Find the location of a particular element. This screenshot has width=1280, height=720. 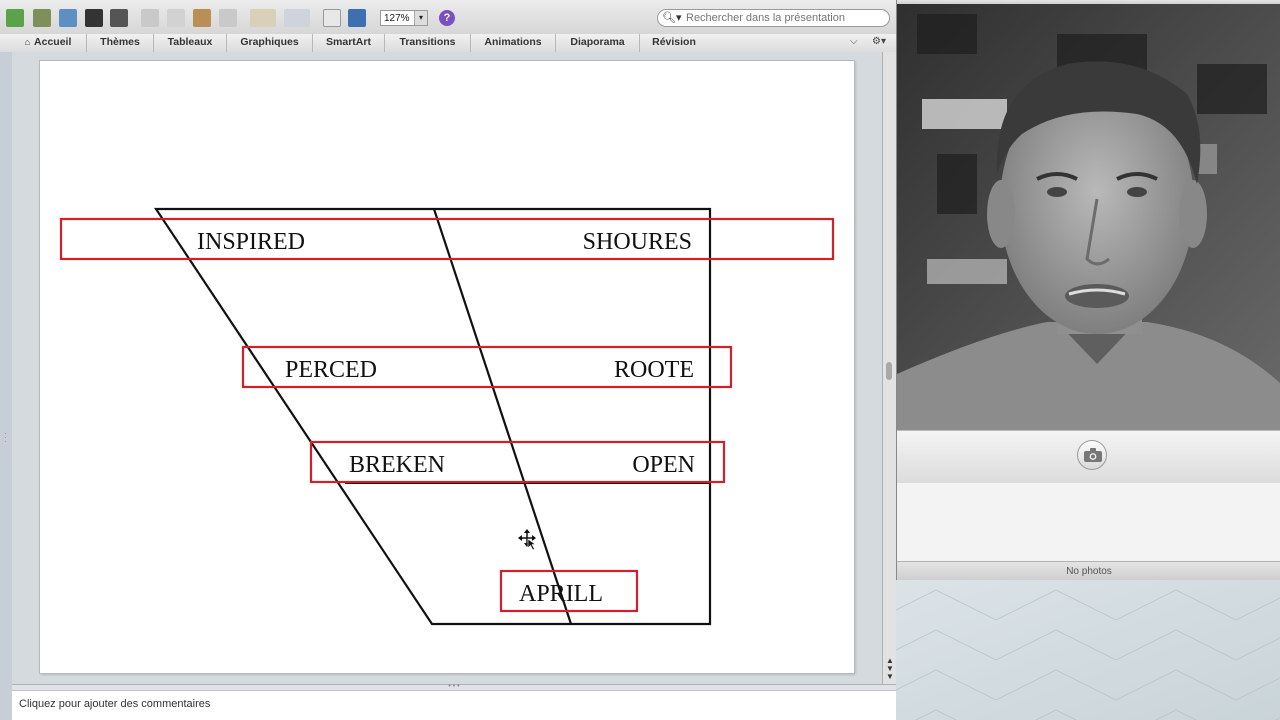

tab-diaporama: Diaporama is located at coordinates (598, 43).